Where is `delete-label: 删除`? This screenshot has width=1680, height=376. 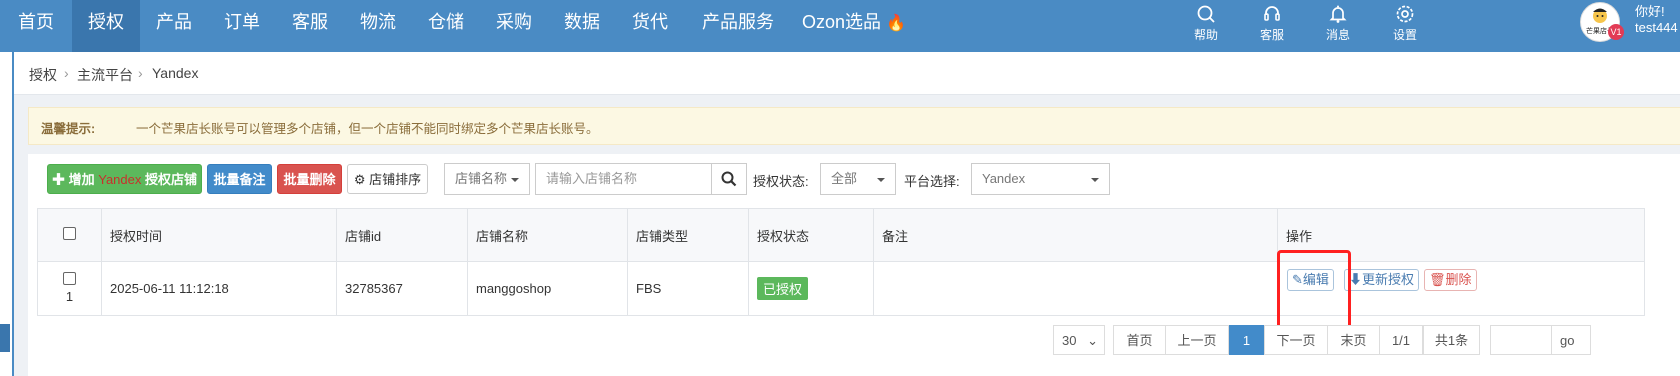 delete-label: 删除 is located at coordinates (1458, 279).